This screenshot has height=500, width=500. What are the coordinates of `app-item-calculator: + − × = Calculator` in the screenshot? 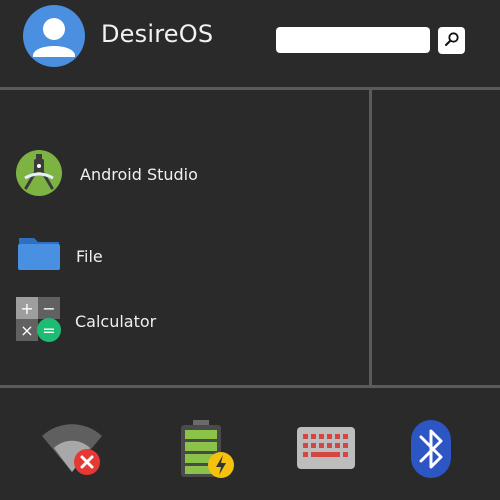 It's located at (179, 321).